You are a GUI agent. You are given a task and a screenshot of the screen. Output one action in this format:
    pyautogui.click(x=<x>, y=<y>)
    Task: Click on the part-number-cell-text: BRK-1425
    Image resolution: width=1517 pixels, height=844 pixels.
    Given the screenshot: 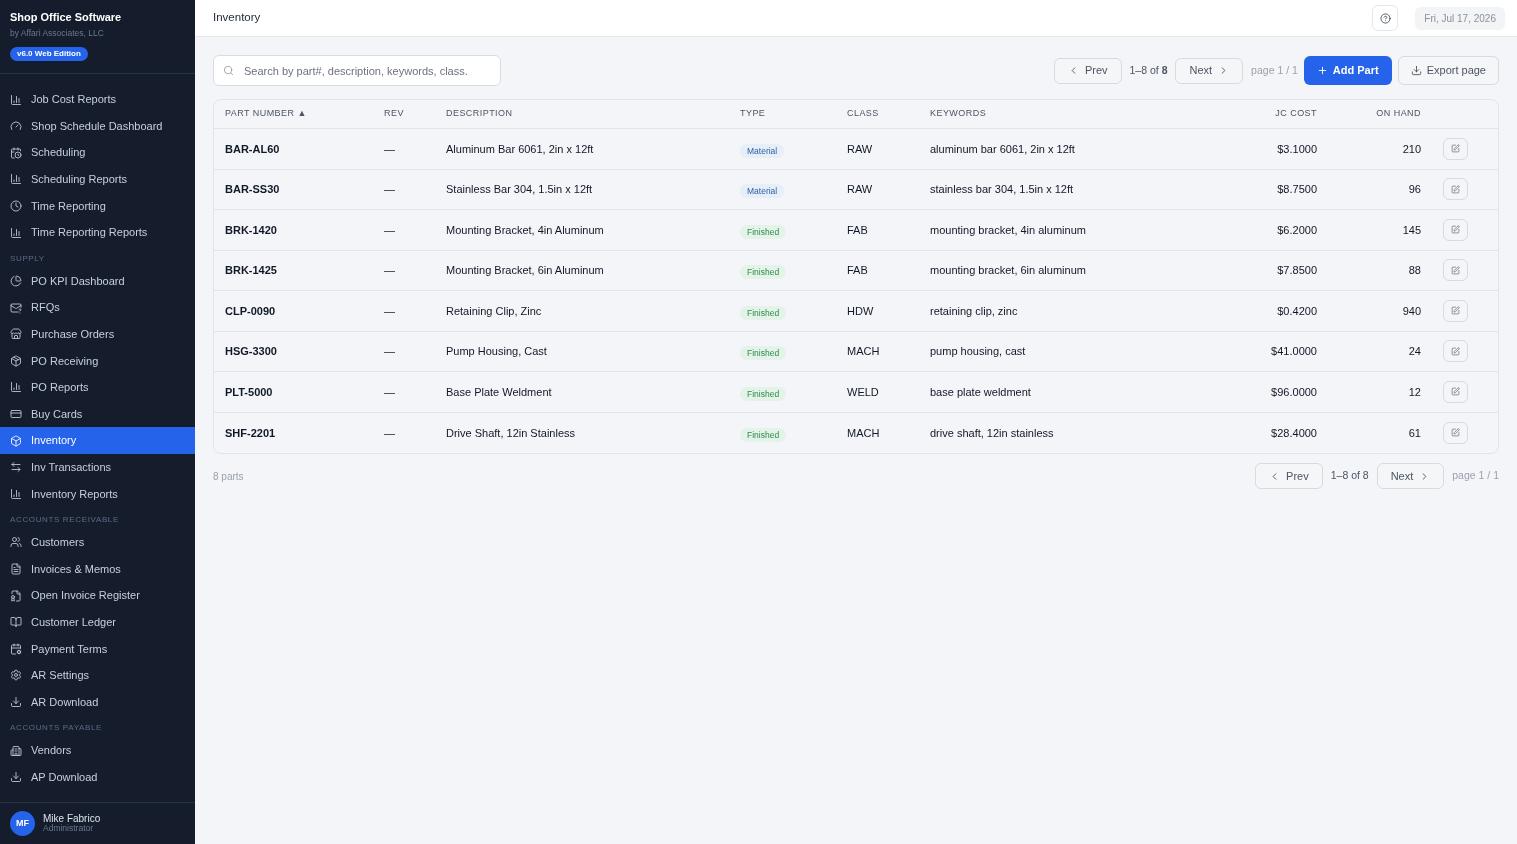 What is the action you would take?
    pyautogui.click(x=251, y=270)
    